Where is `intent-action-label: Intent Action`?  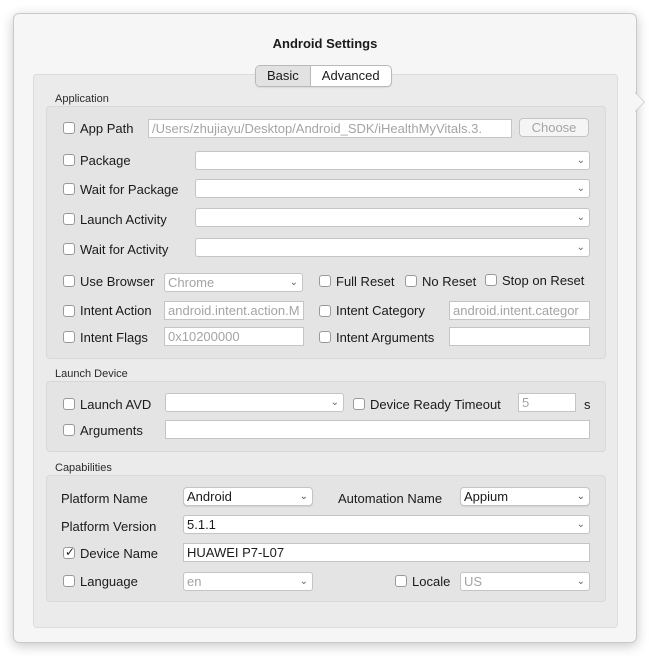
intent-action-label: Intent Action is located at coordinates (116, 310).